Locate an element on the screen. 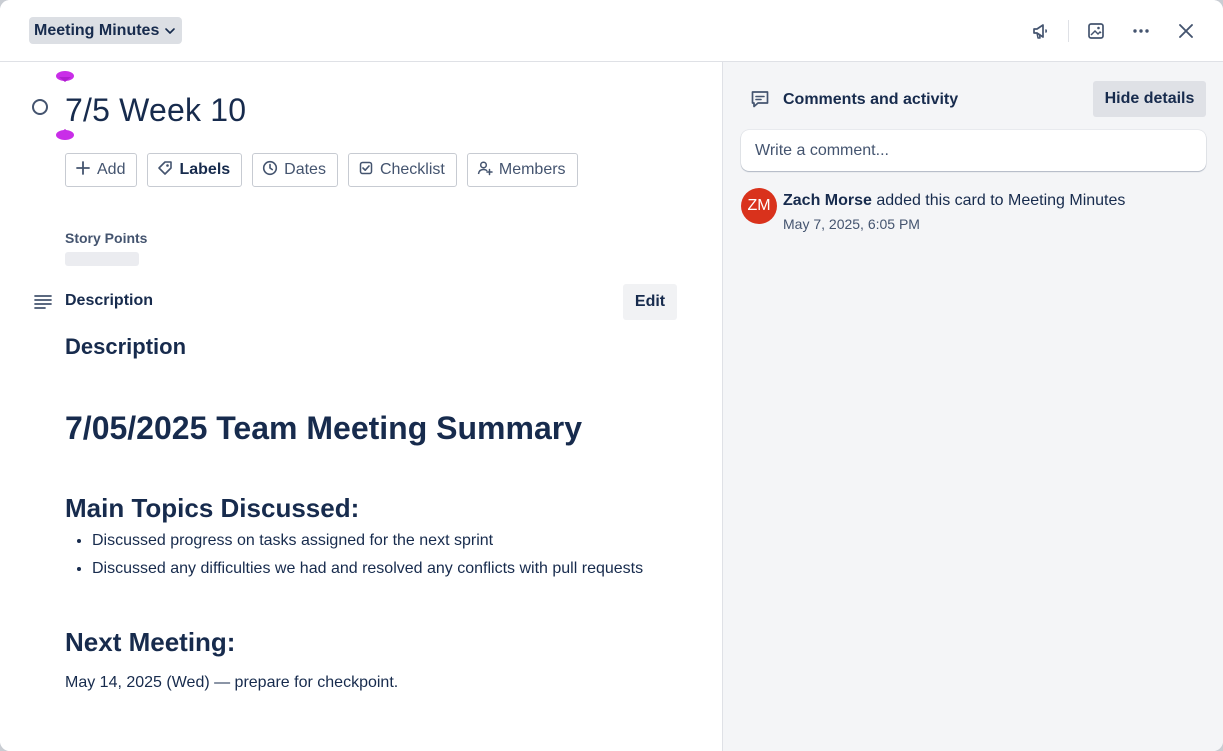 The image size is (1223, 751). description-section-heading: Description is located at coordinates (109, 300).